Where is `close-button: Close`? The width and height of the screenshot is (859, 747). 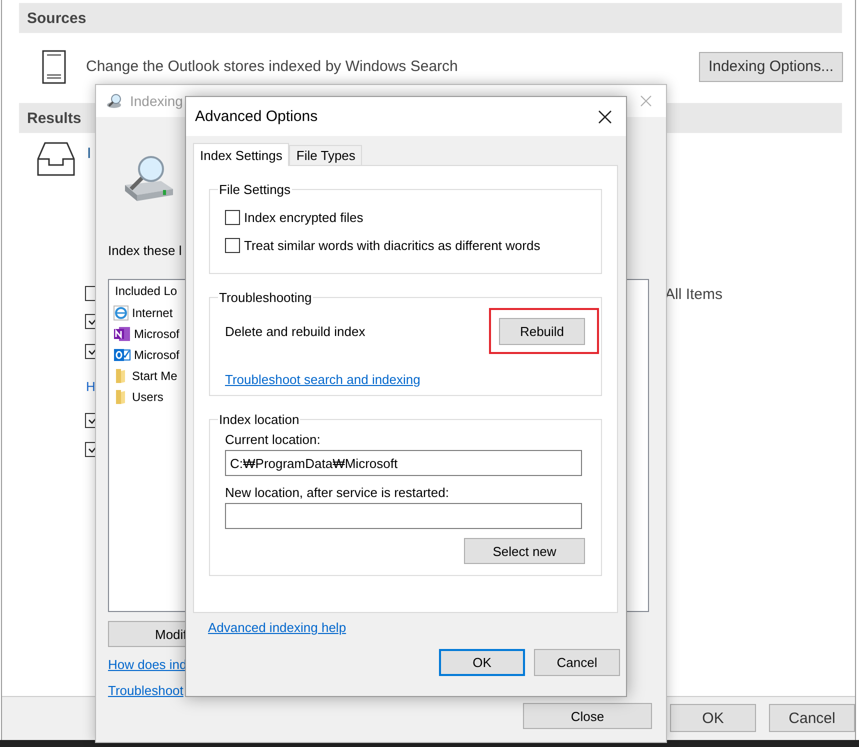 close-button: Close is located at coordinates (587, 716).